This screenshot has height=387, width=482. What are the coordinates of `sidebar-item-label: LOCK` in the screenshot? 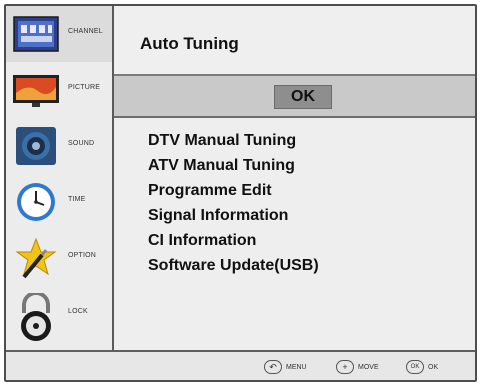 It's located at (78, 311).